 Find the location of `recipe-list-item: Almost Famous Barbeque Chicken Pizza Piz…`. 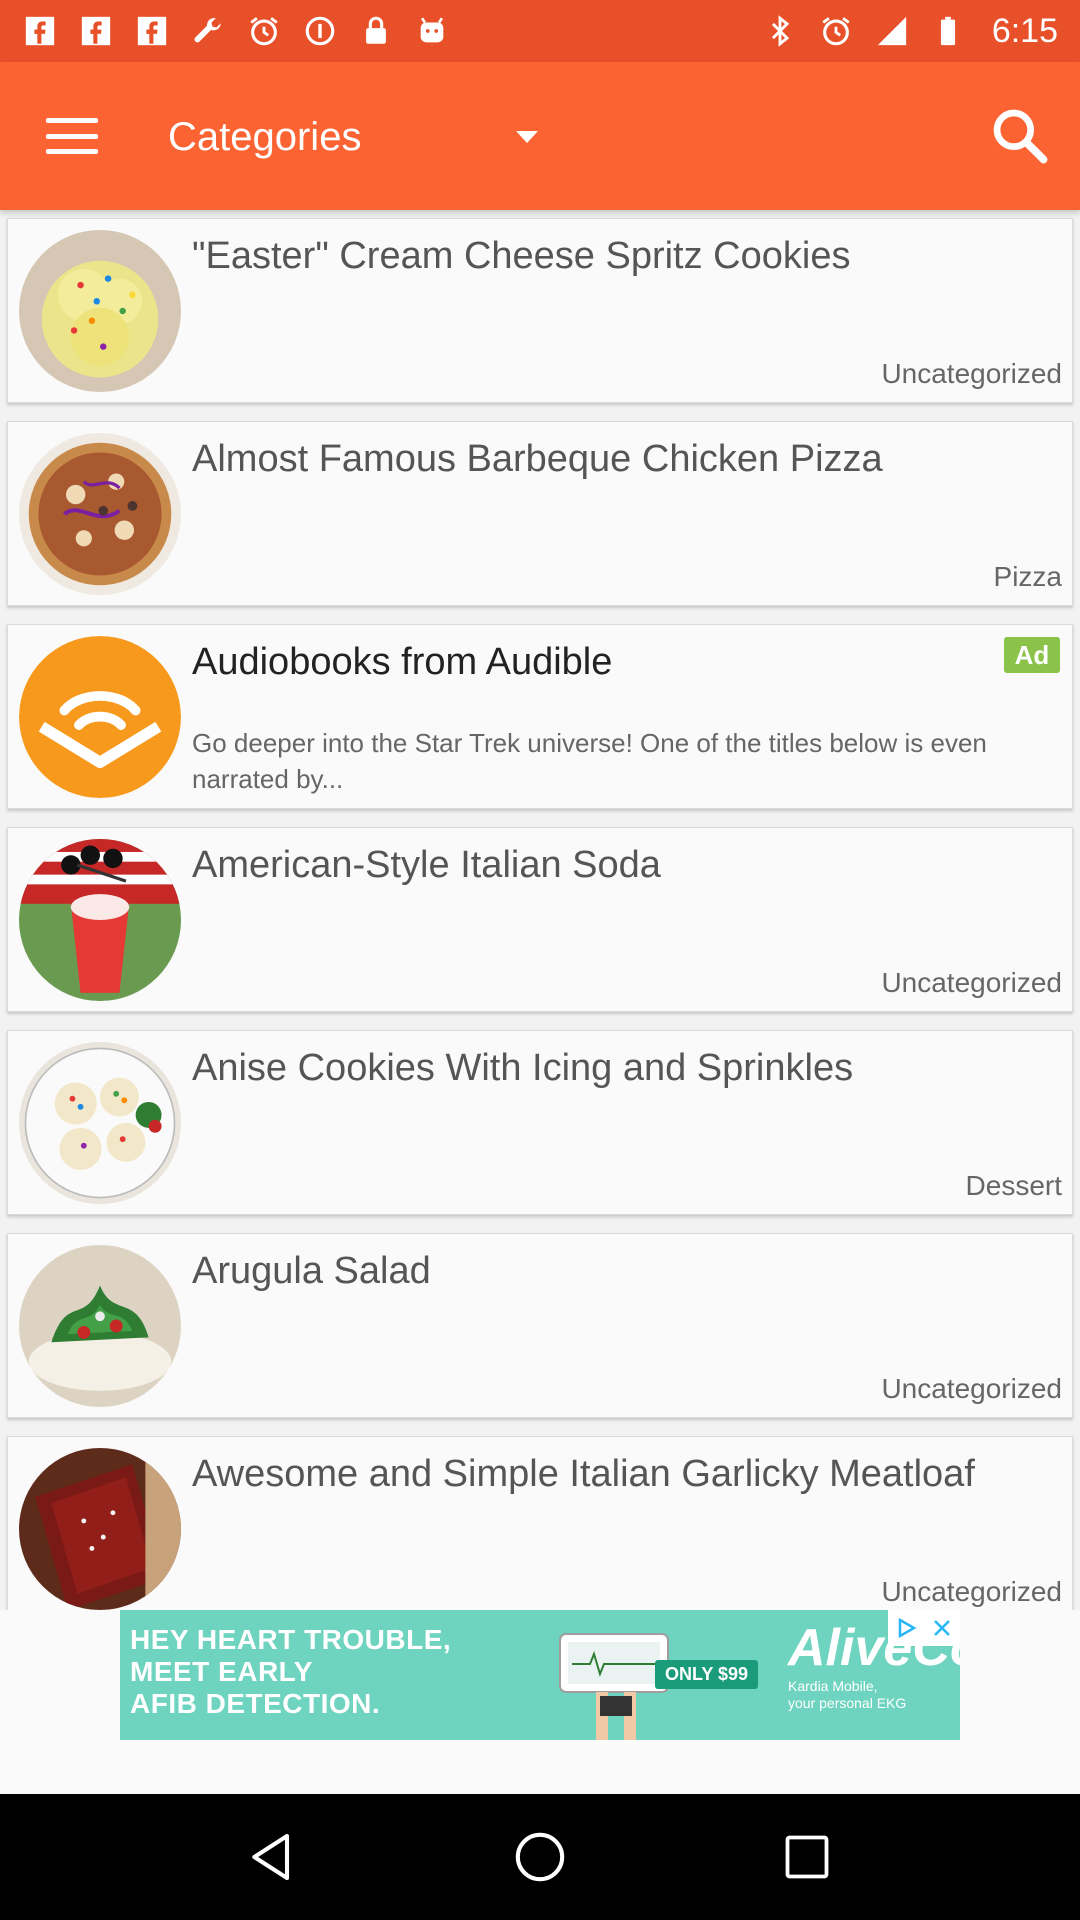

recipe-list-item: Almost Famous Barbeque Chicken Pizza Piz… is located at coordinates (540, 513).